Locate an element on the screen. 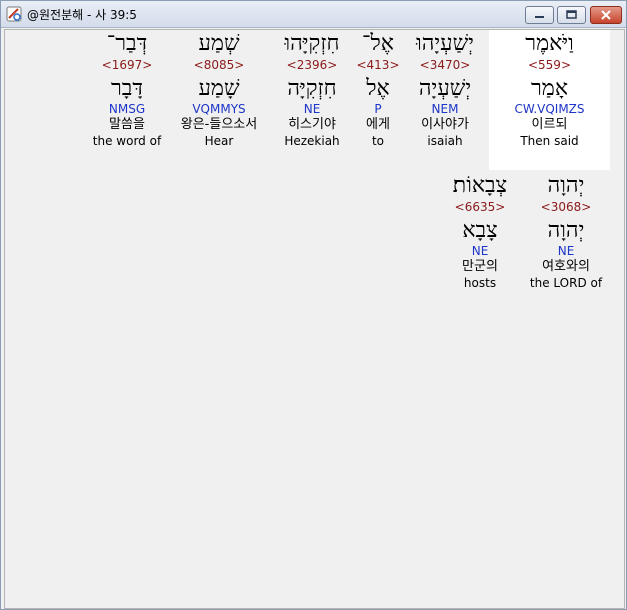 This screenshot has width=627, height=610. maximize-button is located at coordinates (571, 15).